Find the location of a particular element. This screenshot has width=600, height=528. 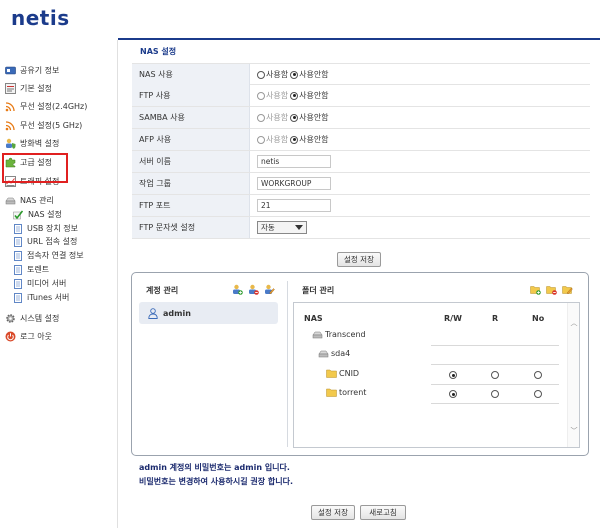

row-label: 작업 그룹 is located at coordinates (191, 183).